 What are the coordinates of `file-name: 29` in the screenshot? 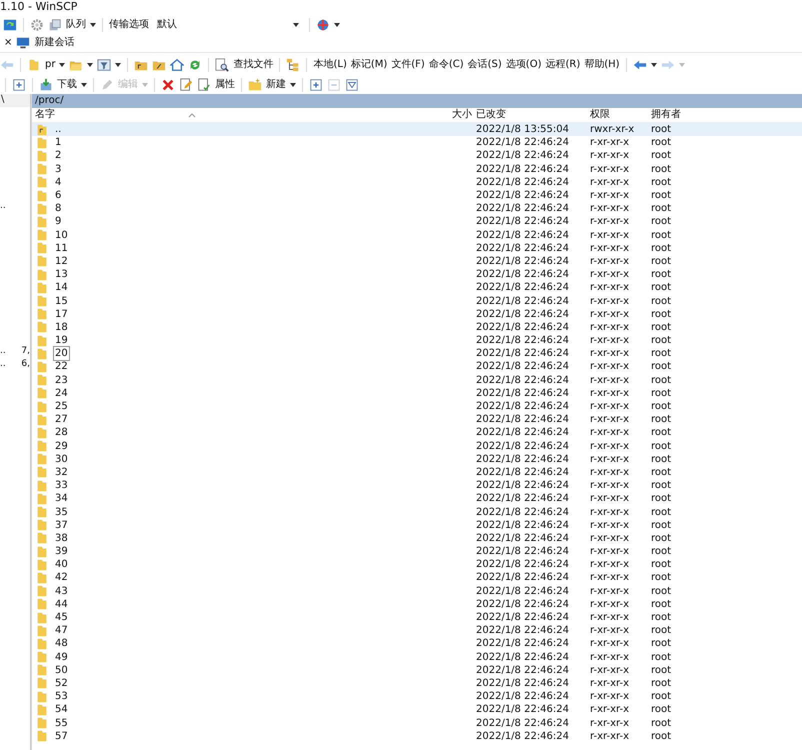 It's located at (61, 446).